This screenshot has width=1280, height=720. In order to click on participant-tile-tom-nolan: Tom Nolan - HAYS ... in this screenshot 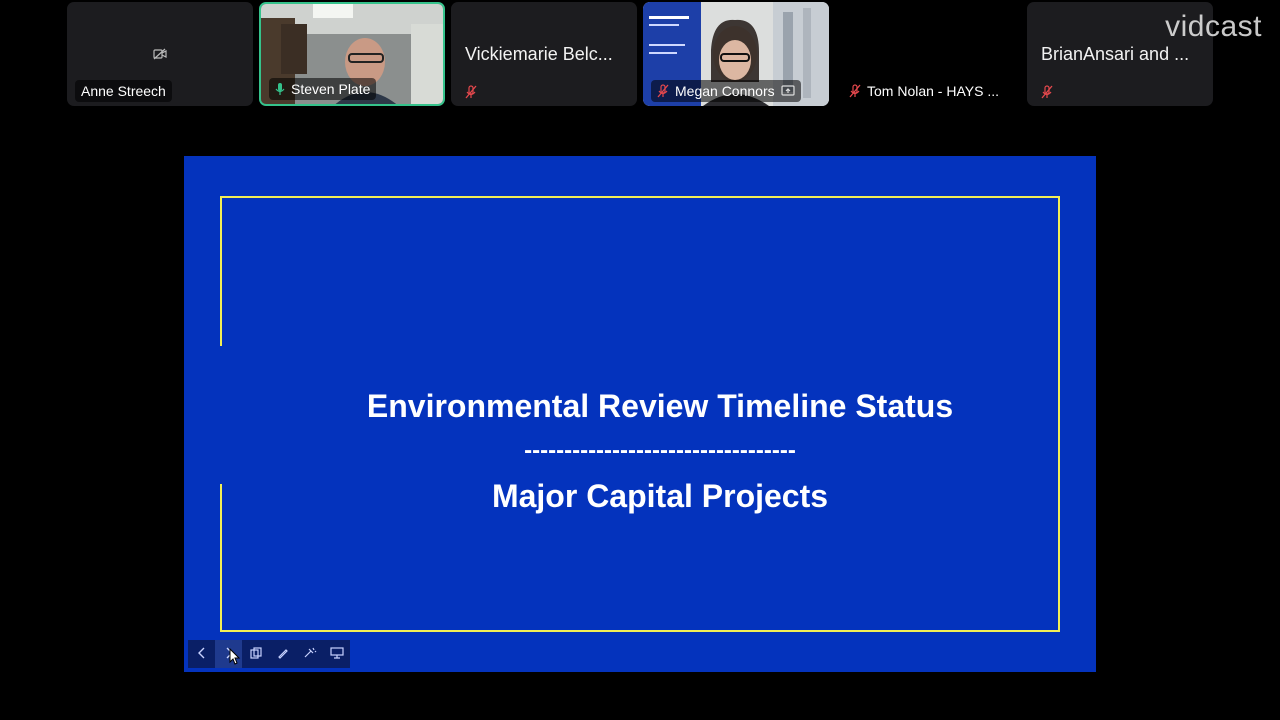, I will do `click(928, 54)`.